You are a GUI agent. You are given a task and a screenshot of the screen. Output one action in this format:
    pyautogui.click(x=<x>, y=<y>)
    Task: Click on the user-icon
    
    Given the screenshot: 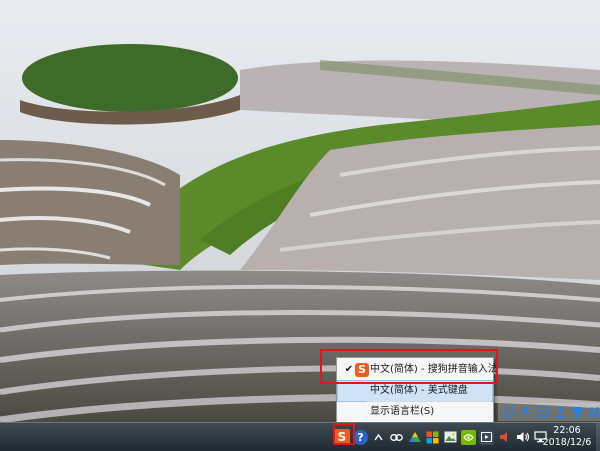 What is the action you would take?
    pyautogui.click(x=560, y=412)
    